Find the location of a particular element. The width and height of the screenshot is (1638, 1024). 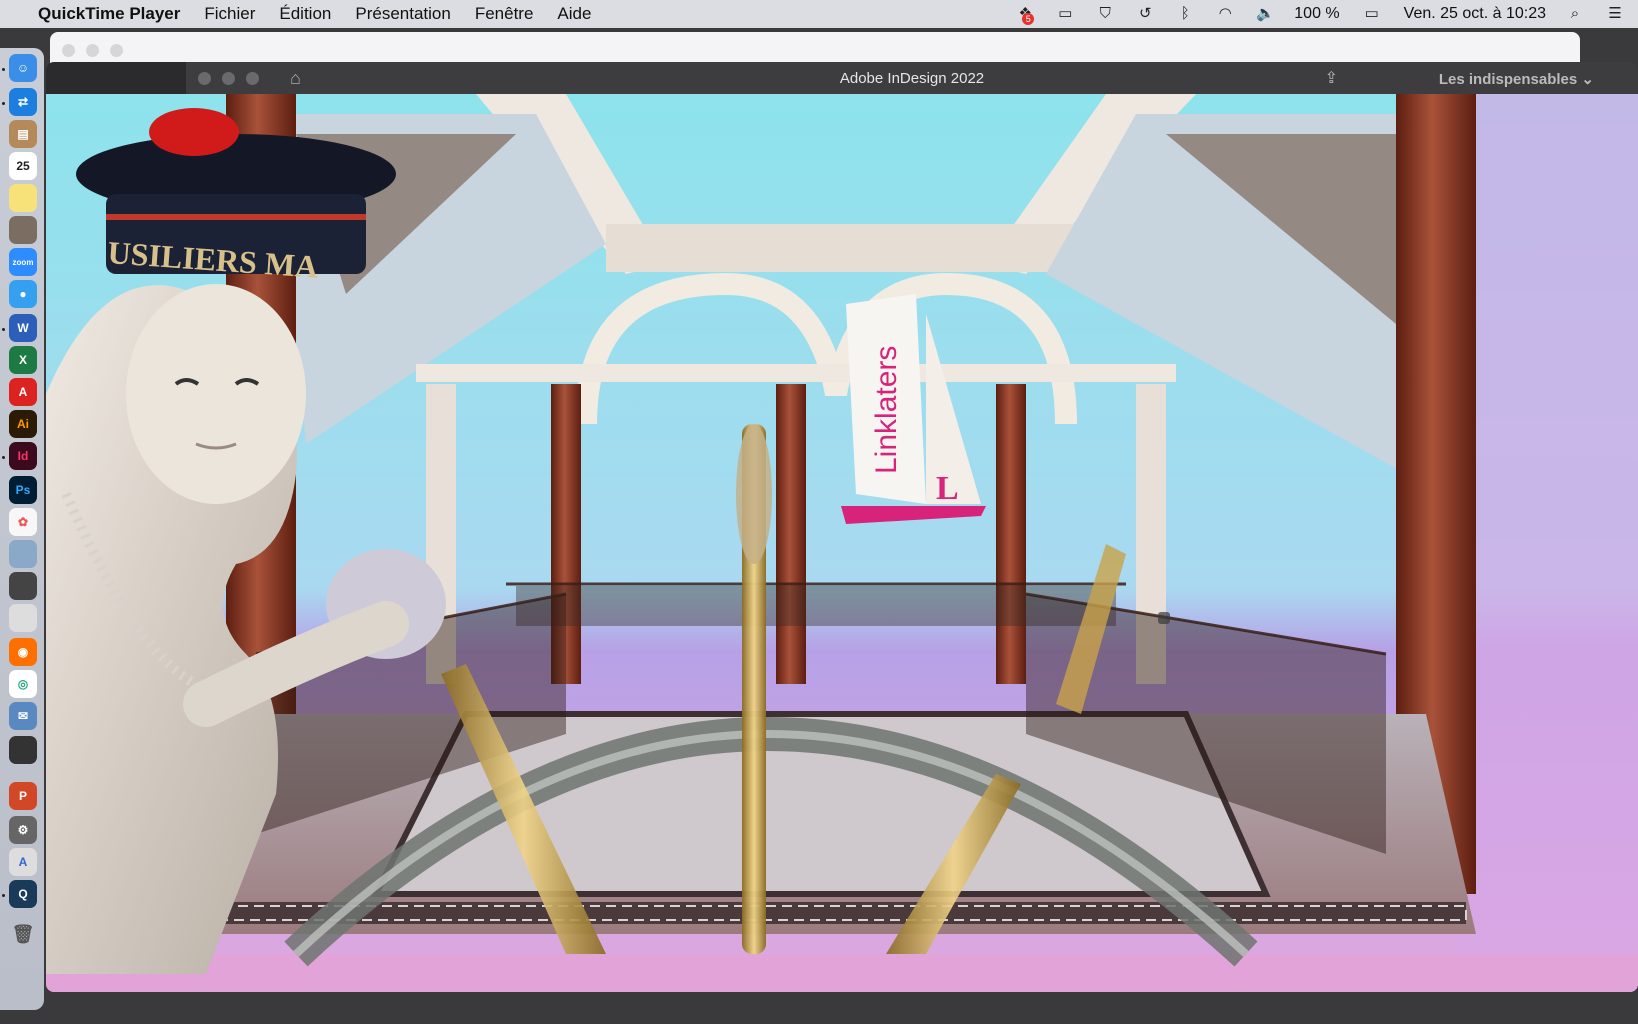

menu-presentation: Présentation is located at coordinates (402, 14).